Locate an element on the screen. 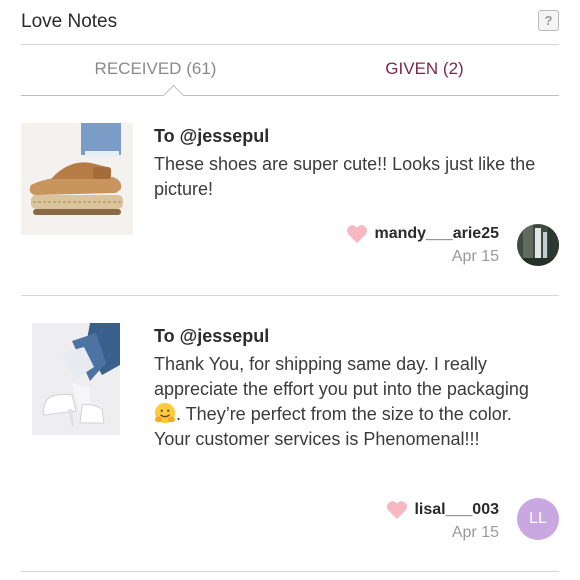 This screenshot has height=580, width=580. sender-username: mandy___arie25 is located at coordinates (436, 234).